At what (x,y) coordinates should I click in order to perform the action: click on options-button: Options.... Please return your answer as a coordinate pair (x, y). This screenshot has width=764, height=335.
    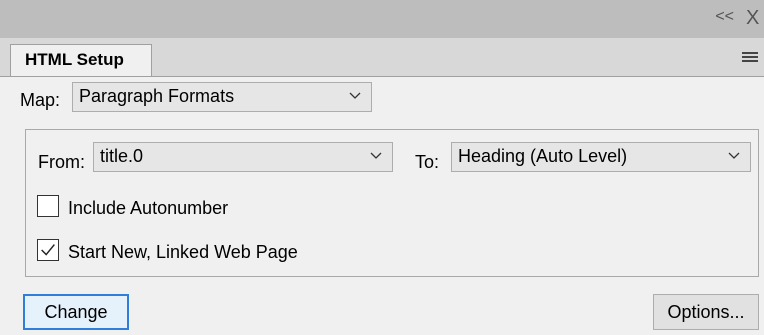
    Looking at the image, I should click on (706, 312).